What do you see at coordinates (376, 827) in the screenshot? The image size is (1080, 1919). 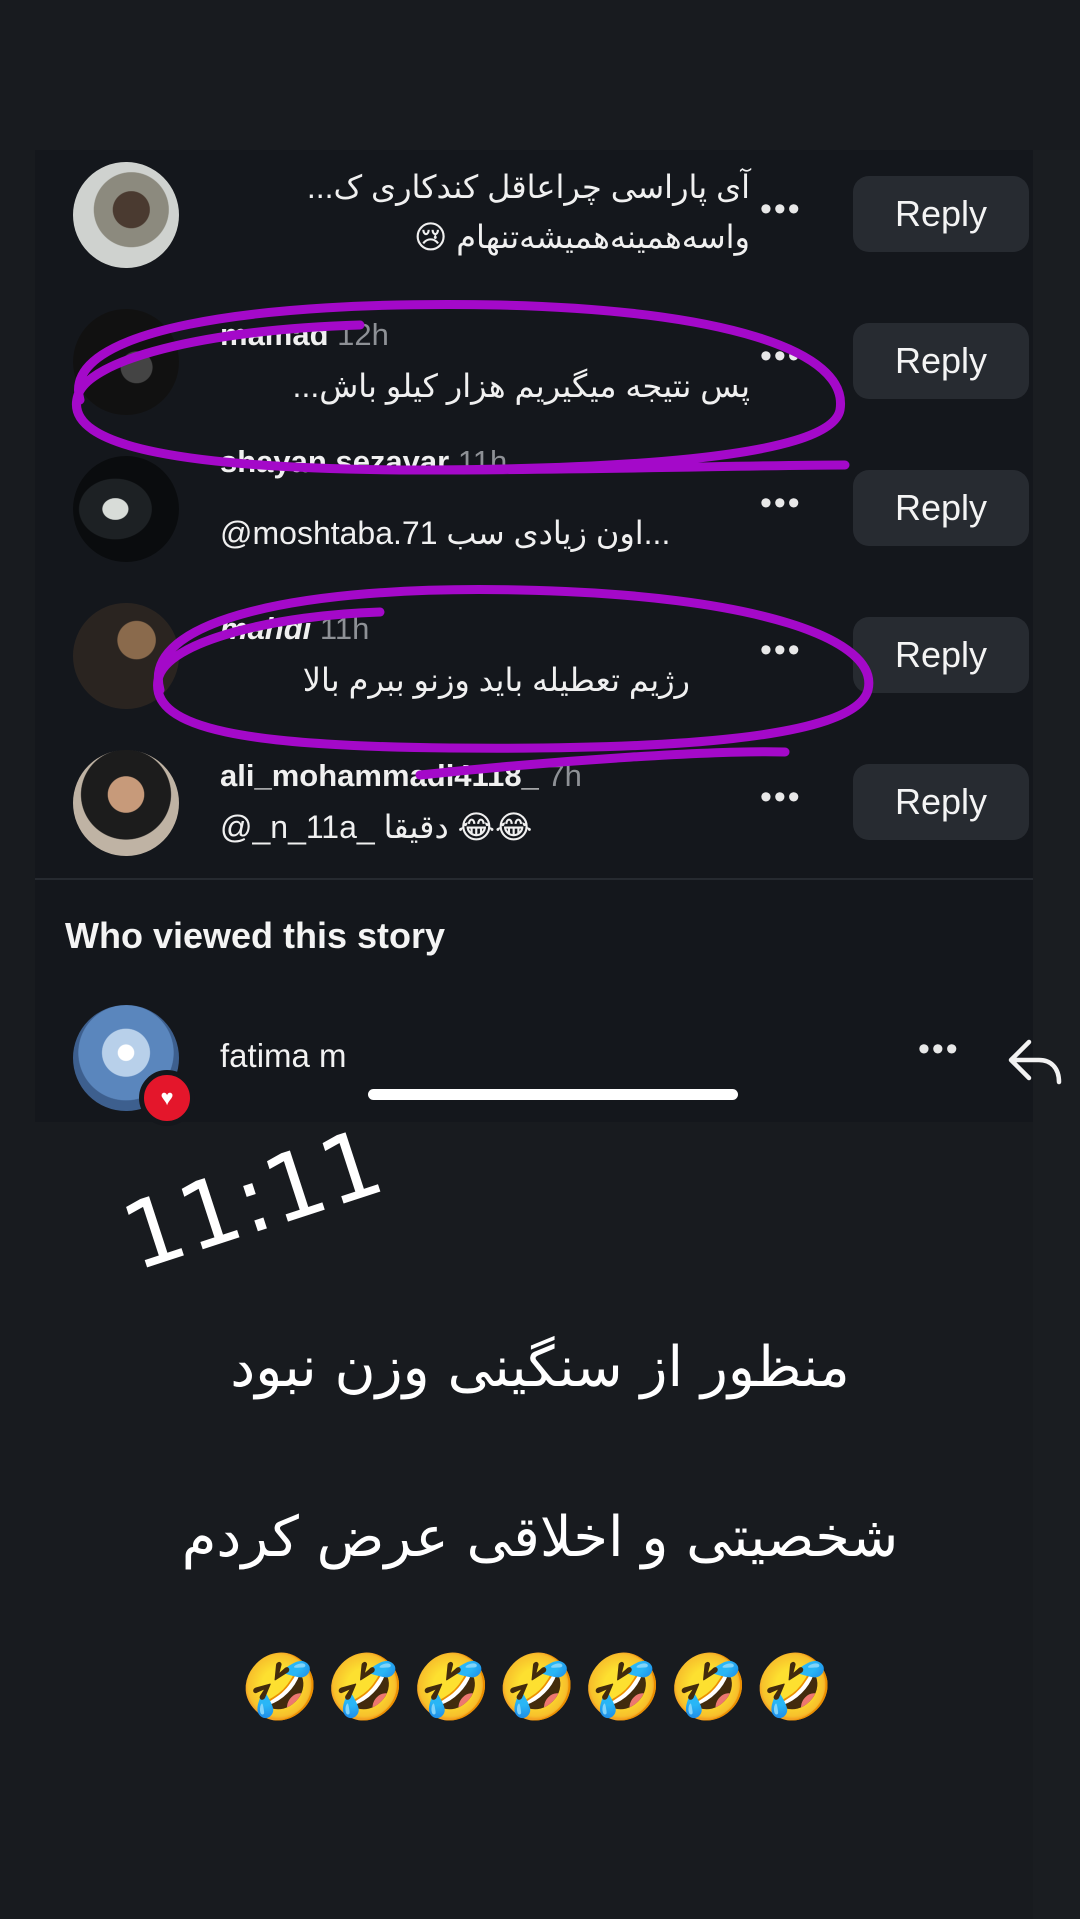 I see `comment-text: @_n_11a_ دقیقا 😂😂` at bounding box center [376, 827].